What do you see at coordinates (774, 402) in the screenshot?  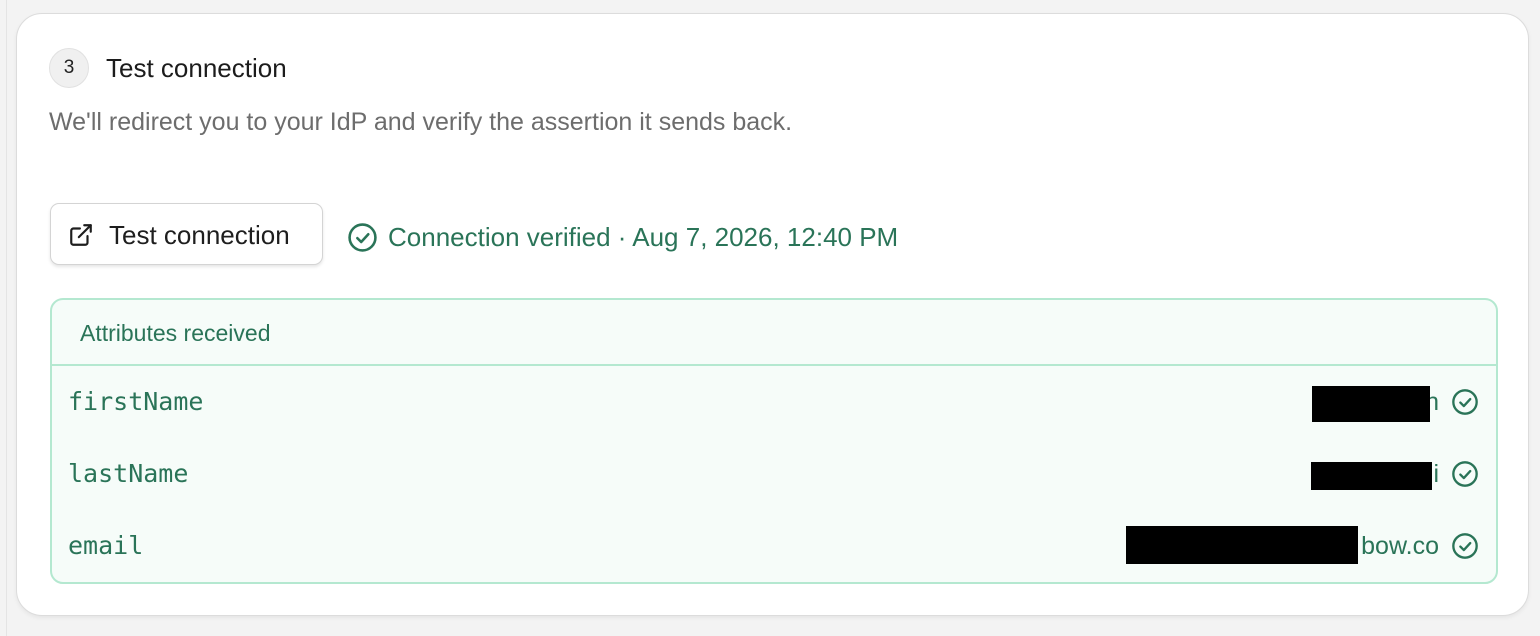 I see `attribute-row: firstName n` at bounding box center [774, 402].